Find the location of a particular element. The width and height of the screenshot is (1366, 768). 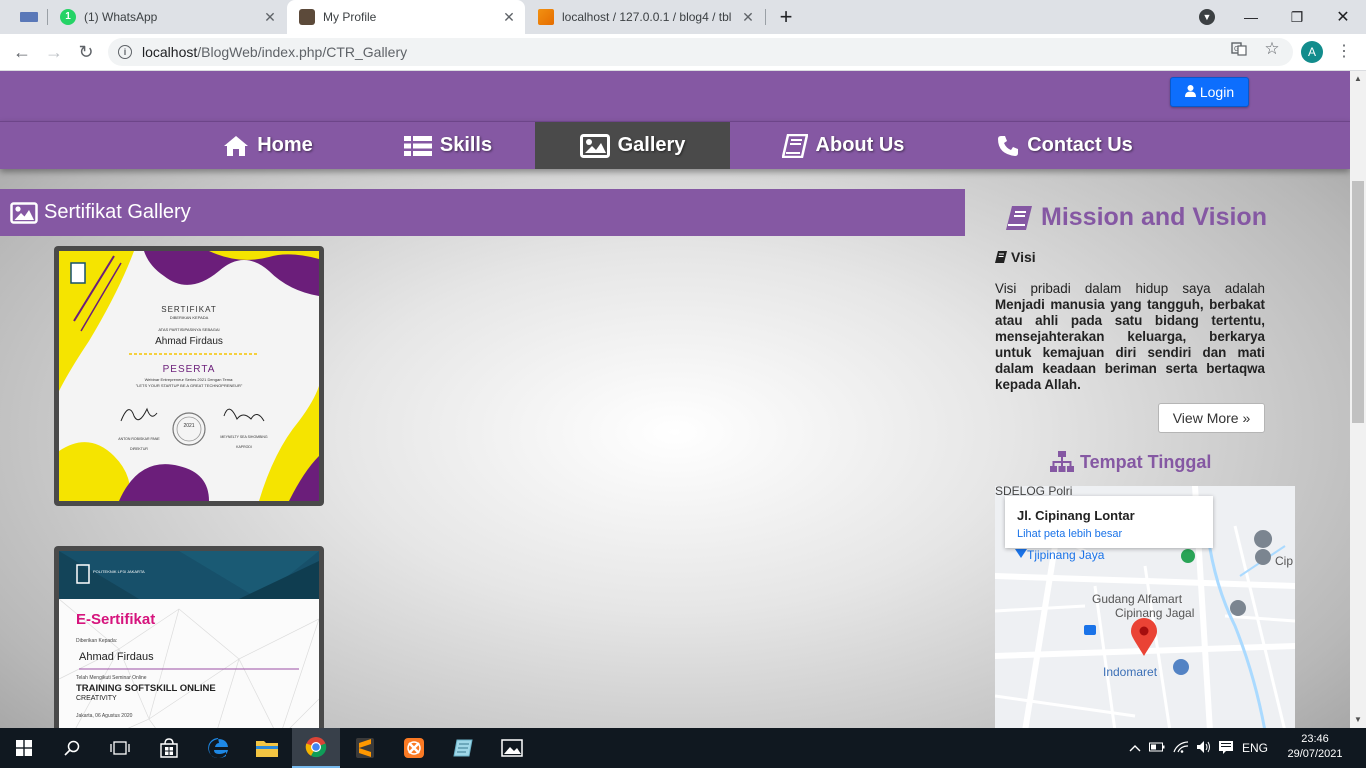

action-center-icon is located at coordinates (1226, 748).